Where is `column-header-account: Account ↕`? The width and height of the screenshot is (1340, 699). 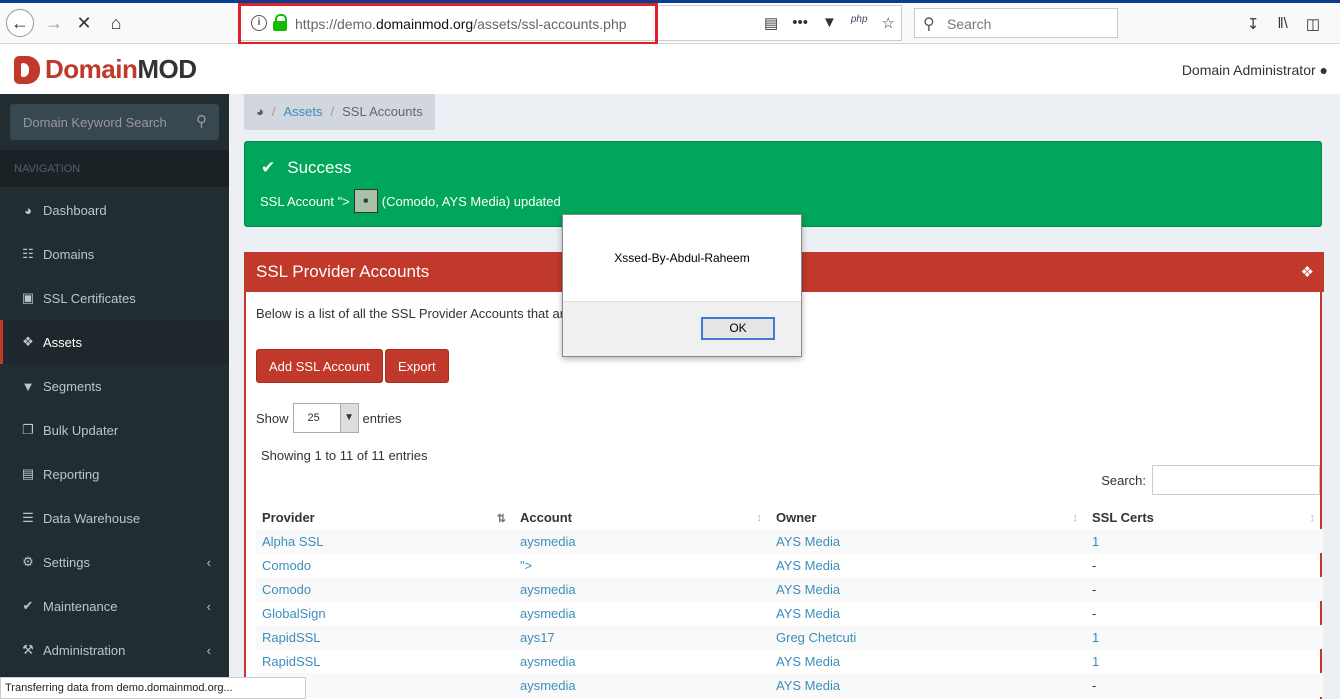 column-header-account: Account ↕ is located at coordinates (642, 517).